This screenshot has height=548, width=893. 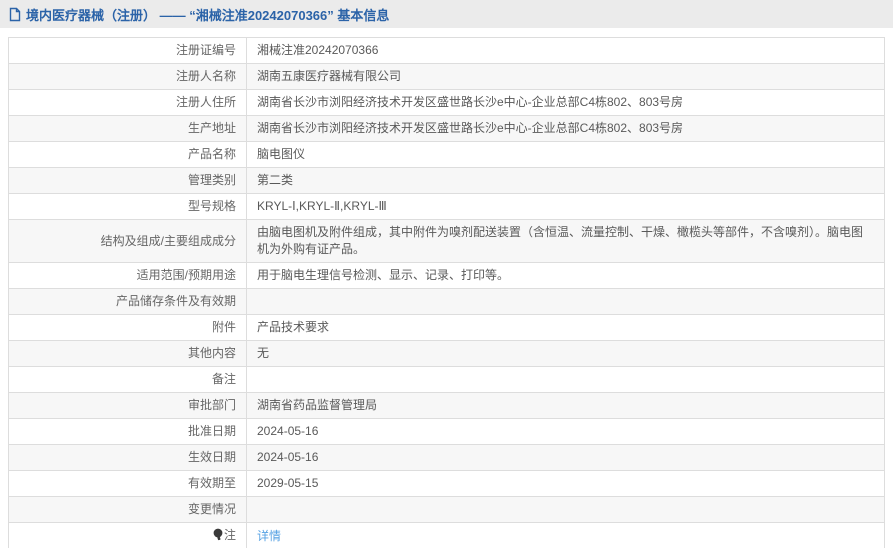 What do you see at coordinates (205, 76) in the screenshot?
I see `row-label-text: 注册人名称` at bounding box center [205, 76].